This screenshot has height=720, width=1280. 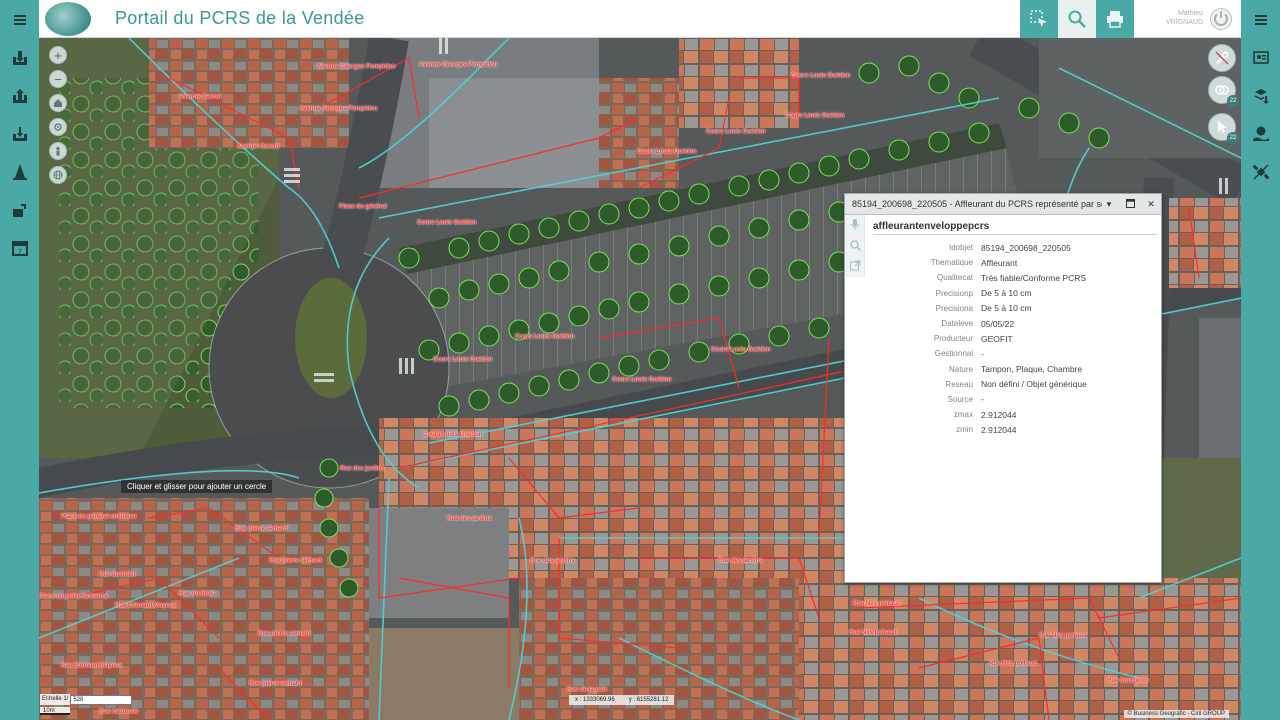 I want to click on svg-text: 7, so click(x=20, y=252).